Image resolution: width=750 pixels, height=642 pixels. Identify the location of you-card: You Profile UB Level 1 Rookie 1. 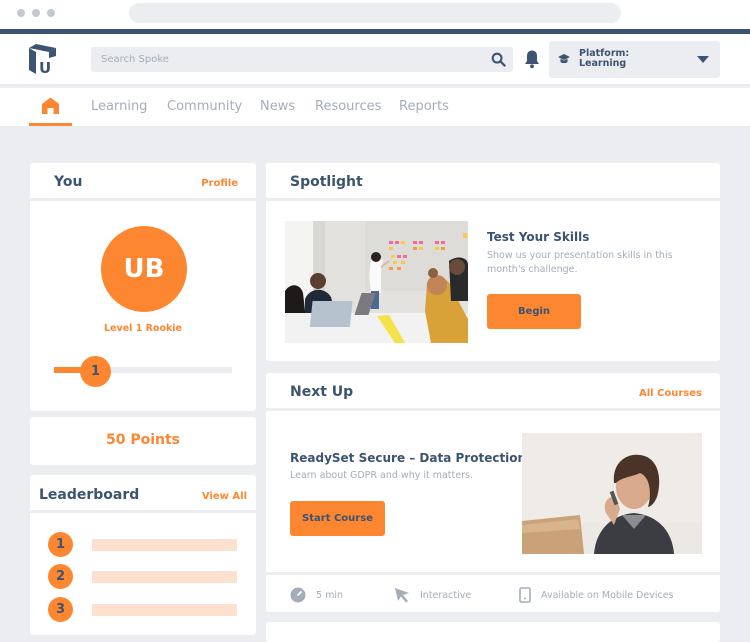
(143, 287).